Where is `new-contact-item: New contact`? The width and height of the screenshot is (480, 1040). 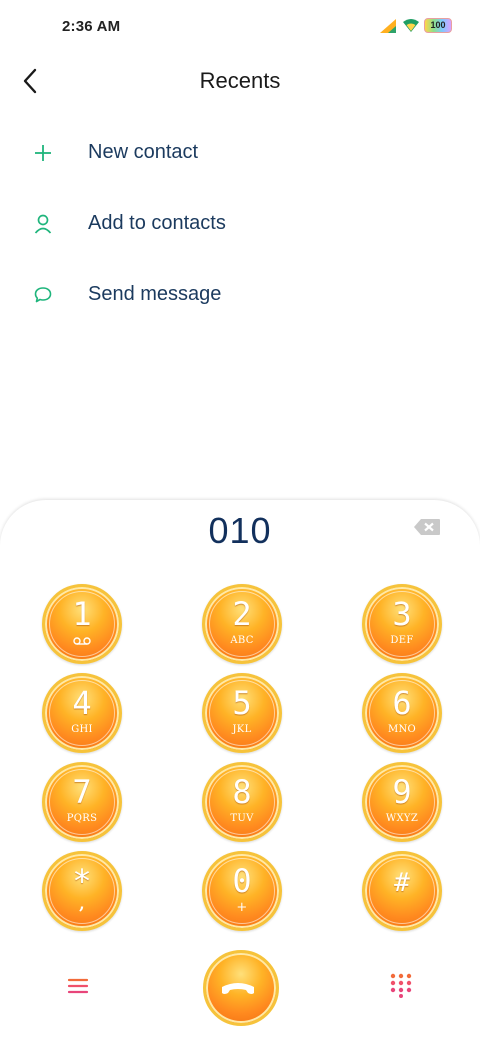 new-contact-item: New contact is located at coordinates (240, 153).